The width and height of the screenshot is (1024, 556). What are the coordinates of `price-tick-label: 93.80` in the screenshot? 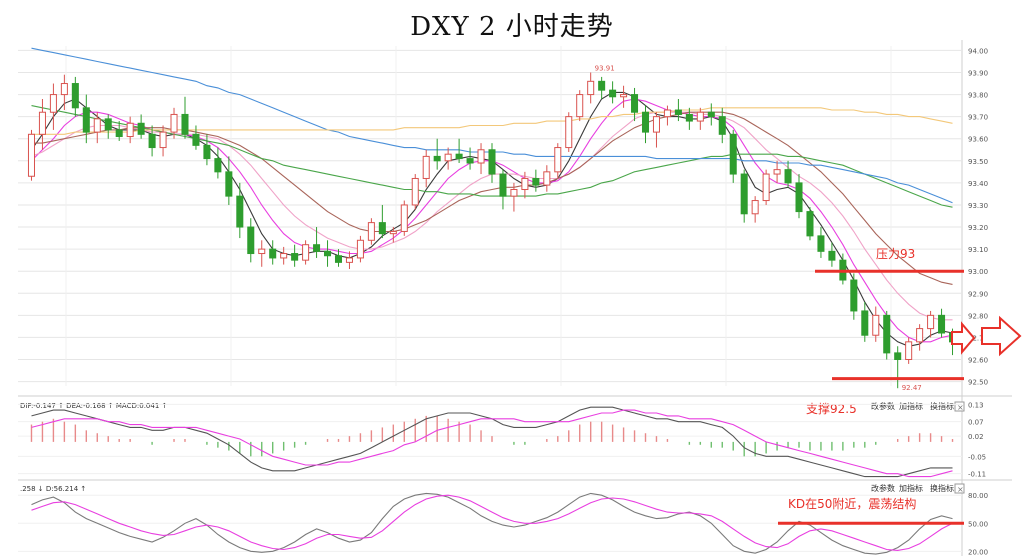 It's located at (978, 96).